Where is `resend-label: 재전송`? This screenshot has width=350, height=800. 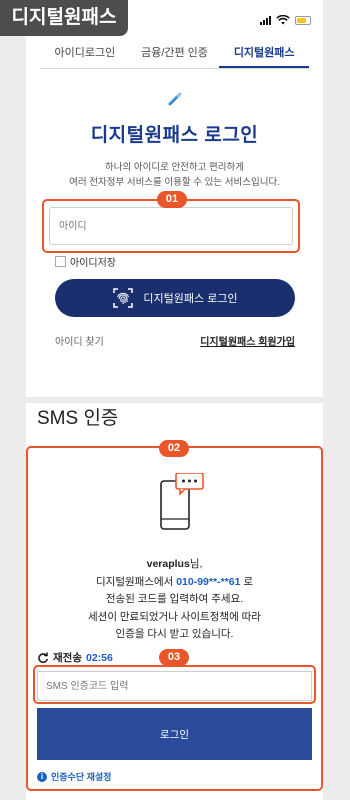 resend-label: 재전송 is located at coordinates (67, 658).